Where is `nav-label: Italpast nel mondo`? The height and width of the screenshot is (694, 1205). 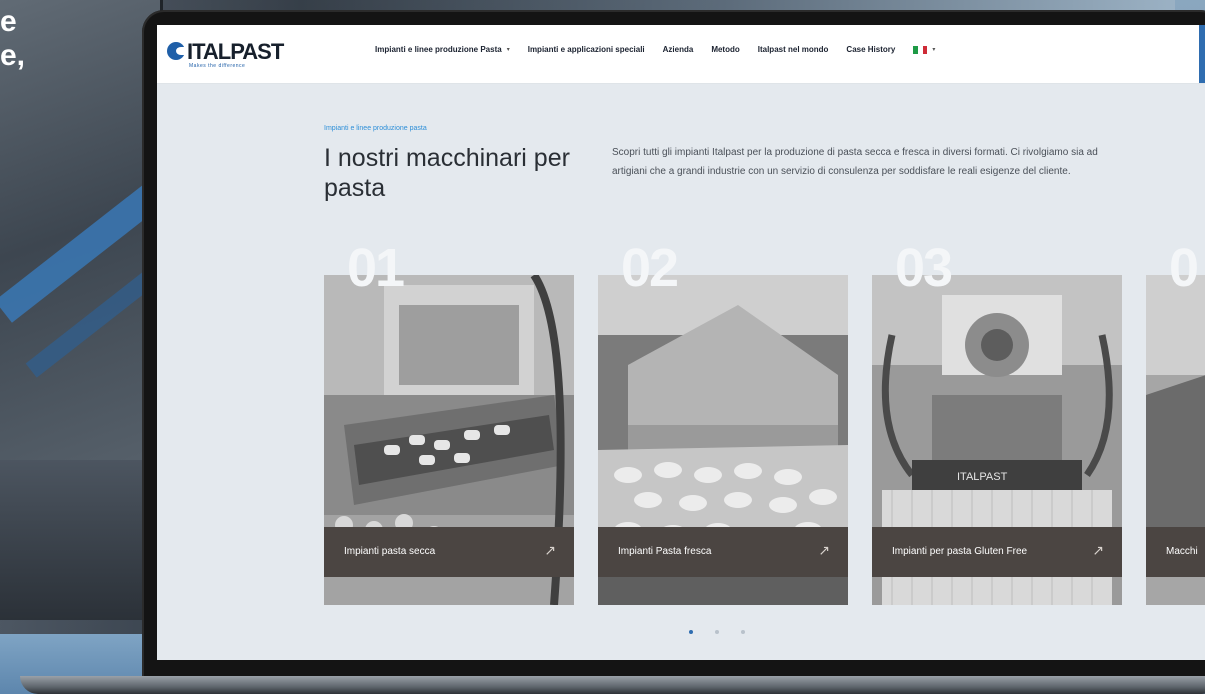
nav-label: Italpast nel mondo is located at coordinates (793, 49).